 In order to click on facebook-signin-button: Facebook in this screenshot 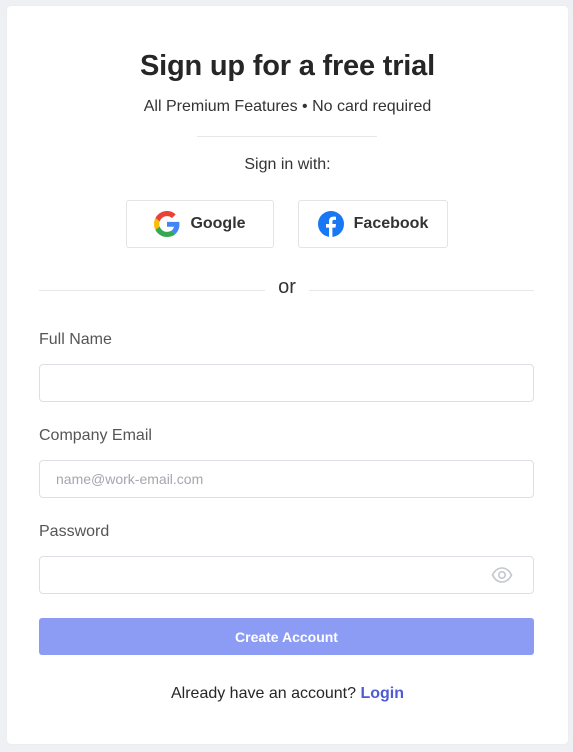, I will do `click(373, 224)`.